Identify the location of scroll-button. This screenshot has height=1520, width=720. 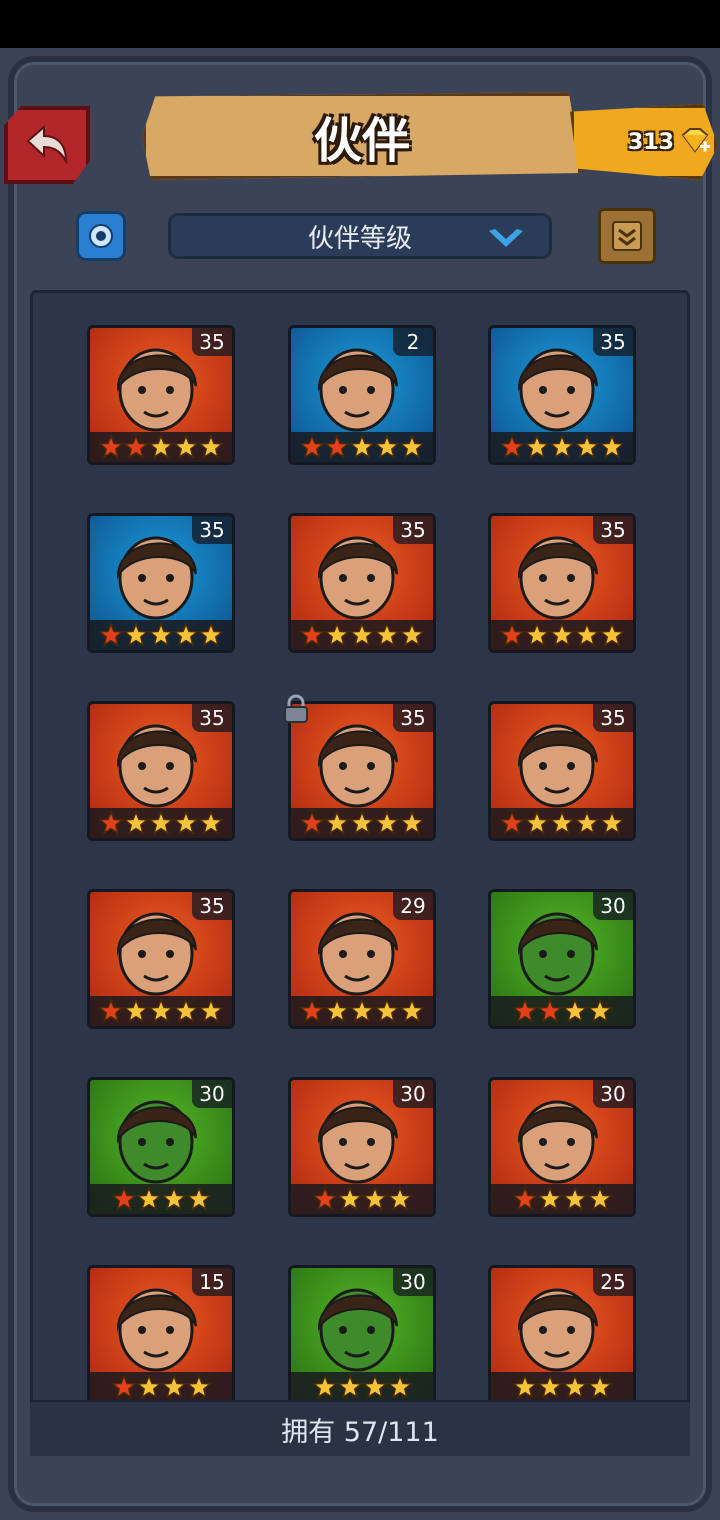
(627, 236).